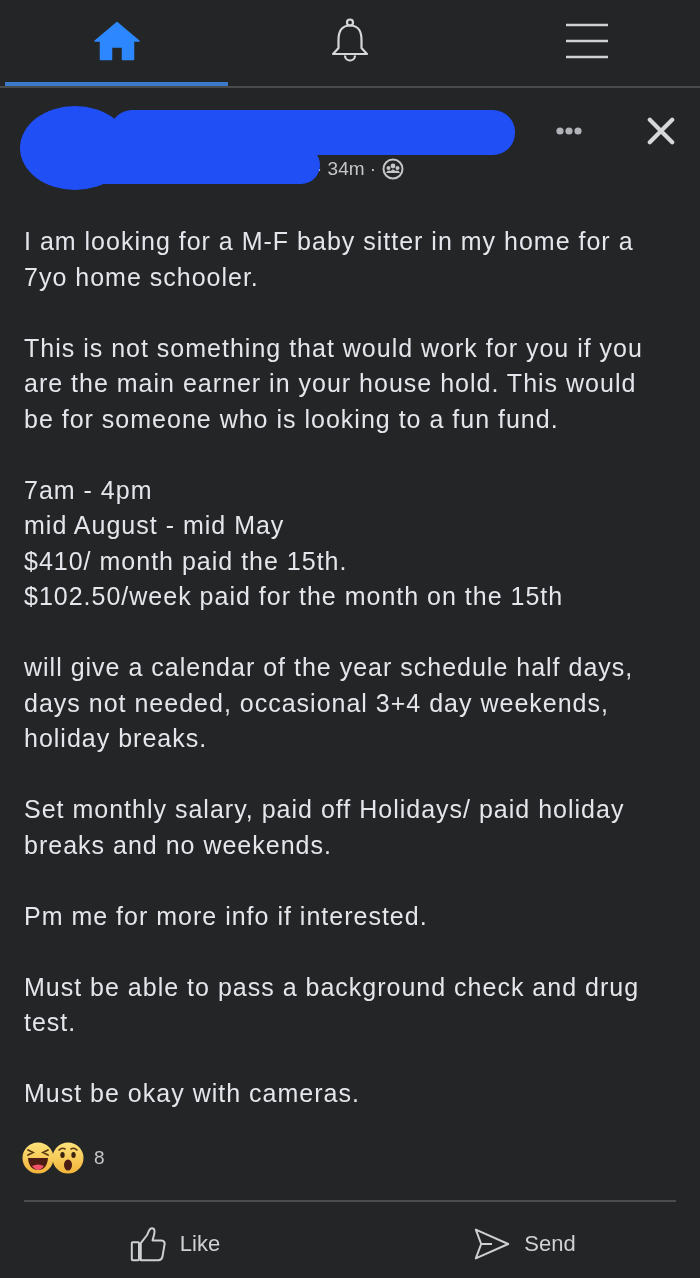 This screenshot has width=700, height=1278. What do you see at coordinates (226, 916) in the screenshot?
I see `post-paragraph: Pm me for more info if interested.` at bounding box center [226, 916].